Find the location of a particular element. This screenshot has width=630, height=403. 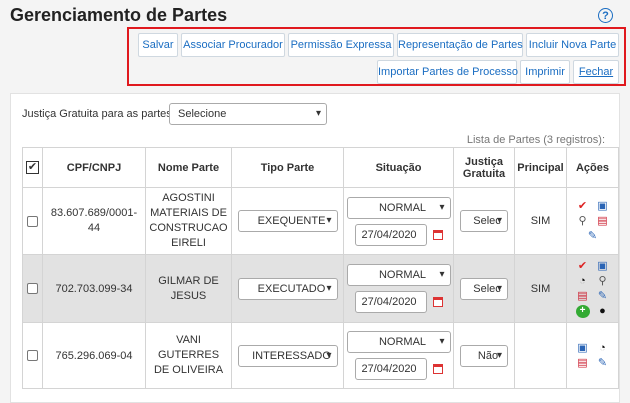

fechar-button: Fechar is located at coordinates (596, 72).